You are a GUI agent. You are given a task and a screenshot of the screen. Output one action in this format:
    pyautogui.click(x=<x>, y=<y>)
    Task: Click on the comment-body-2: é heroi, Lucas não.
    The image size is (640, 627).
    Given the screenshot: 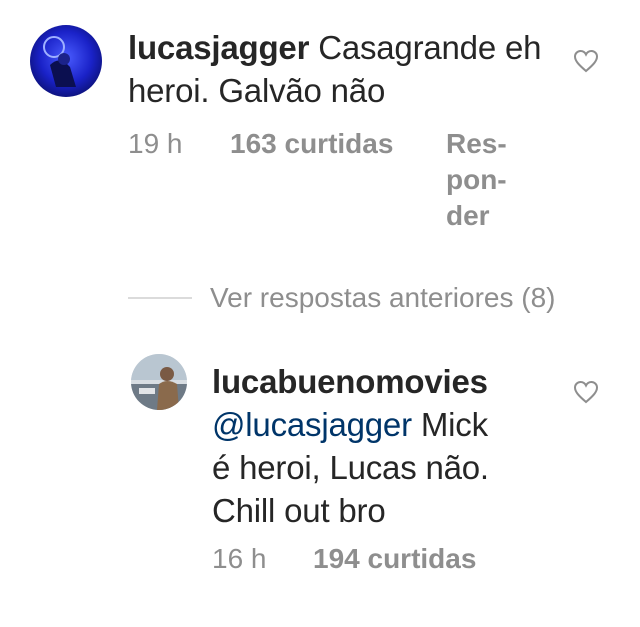 What is the action you would take?
    pyautogui.click(x=350, y=467)
    